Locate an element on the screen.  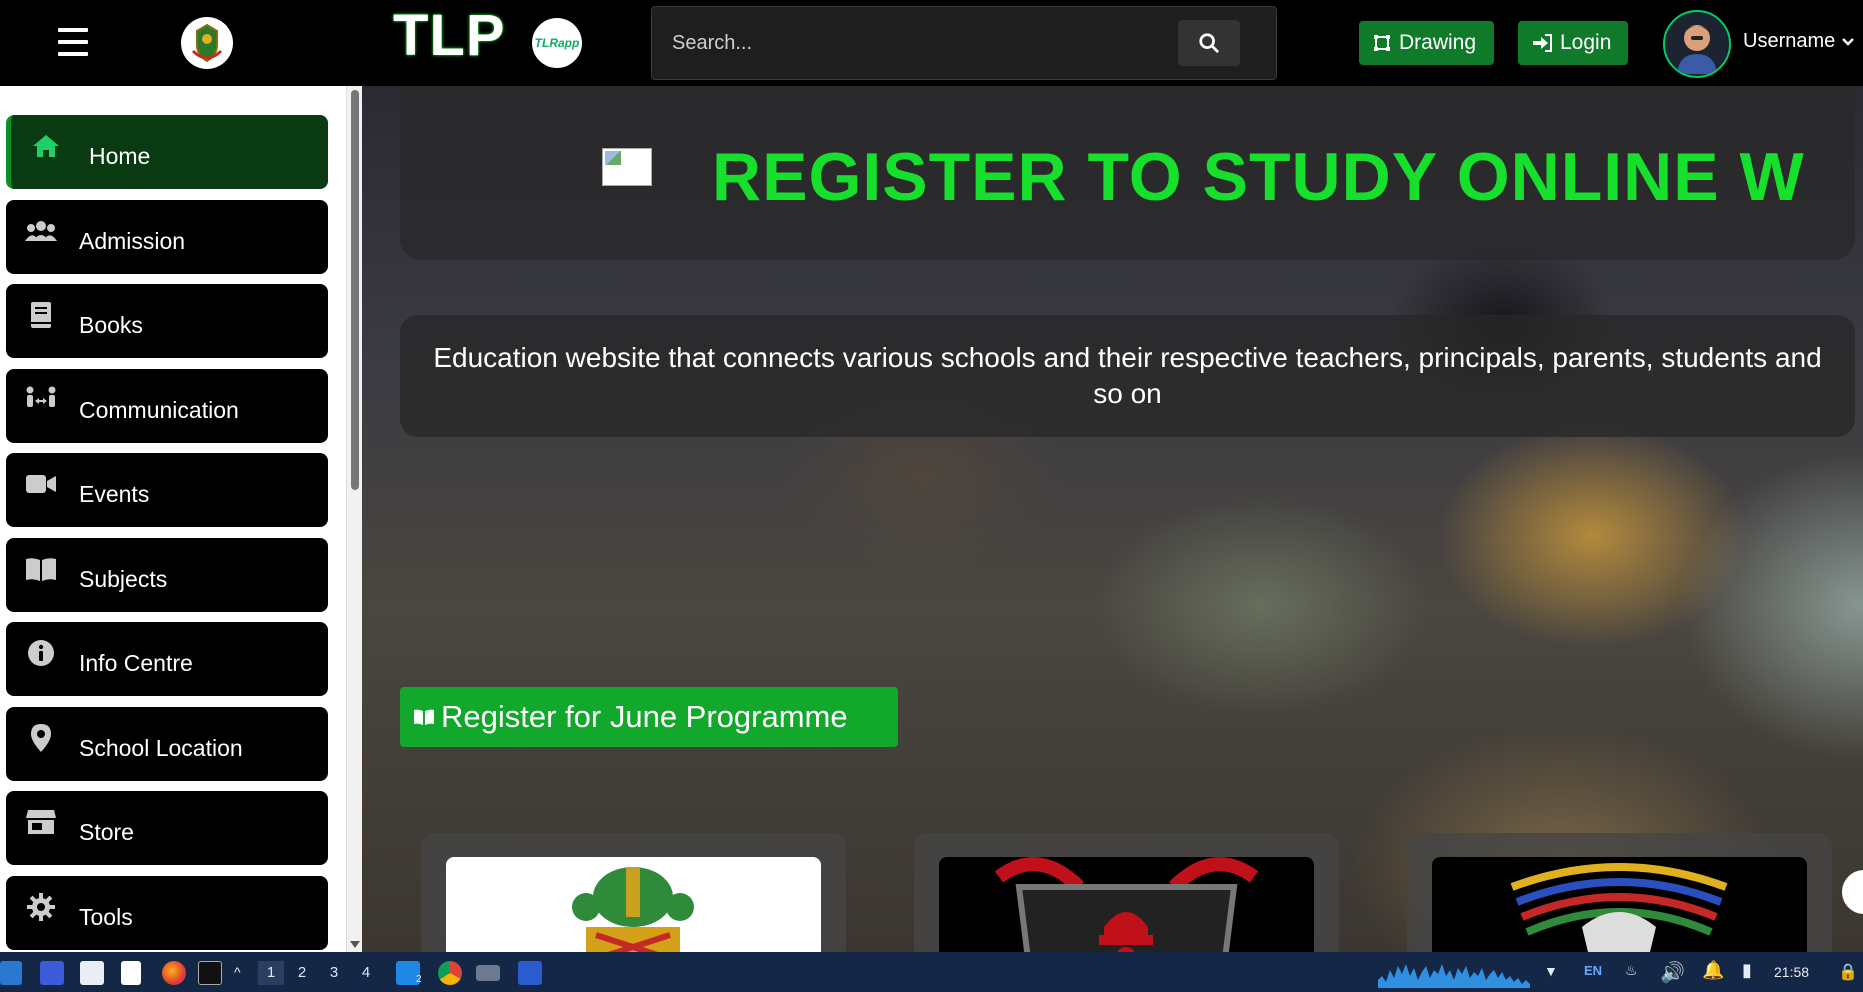
sidebar-item-label: Books is located at coordinates (111, 325).